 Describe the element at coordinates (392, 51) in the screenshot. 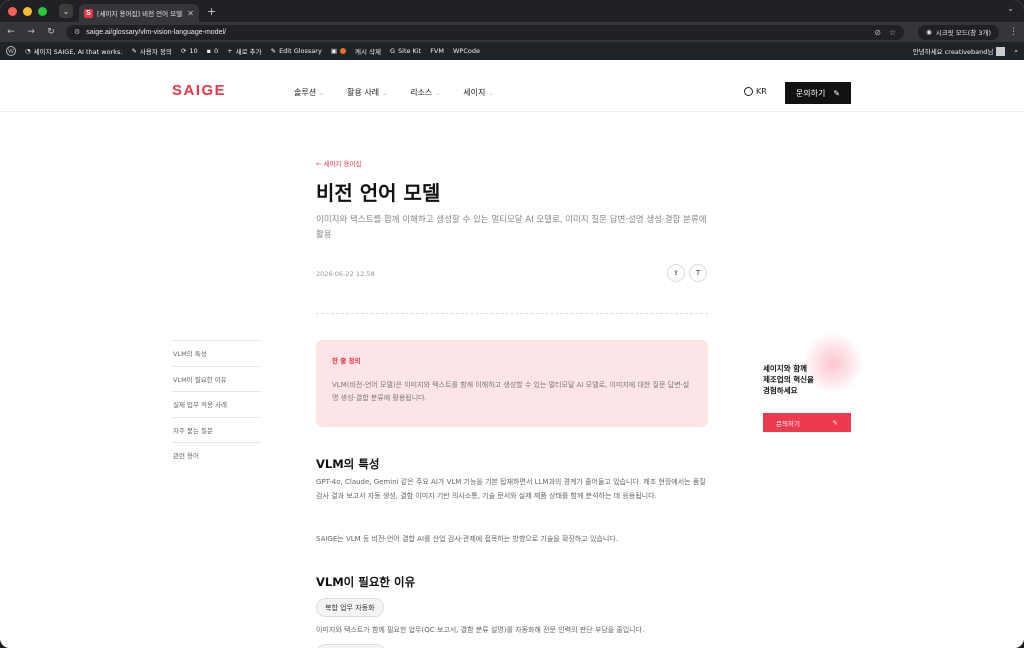

I see `google-icon: G` at that location.